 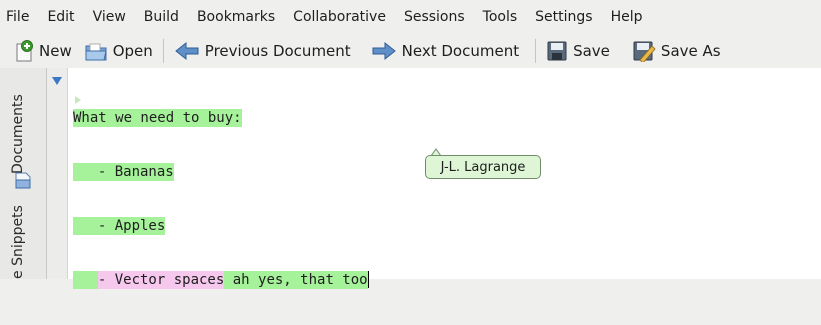 What do you see at coordinates (277, 51) in the screenshot?
I see `previous-document-label: Previous Document` at bounding box center [277, 51].